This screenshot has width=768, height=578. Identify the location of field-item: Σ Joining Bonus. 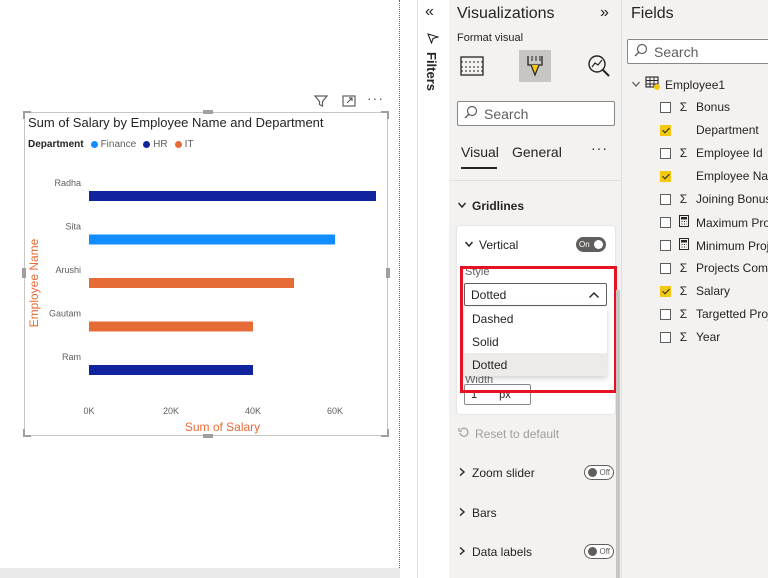
(714, 199).